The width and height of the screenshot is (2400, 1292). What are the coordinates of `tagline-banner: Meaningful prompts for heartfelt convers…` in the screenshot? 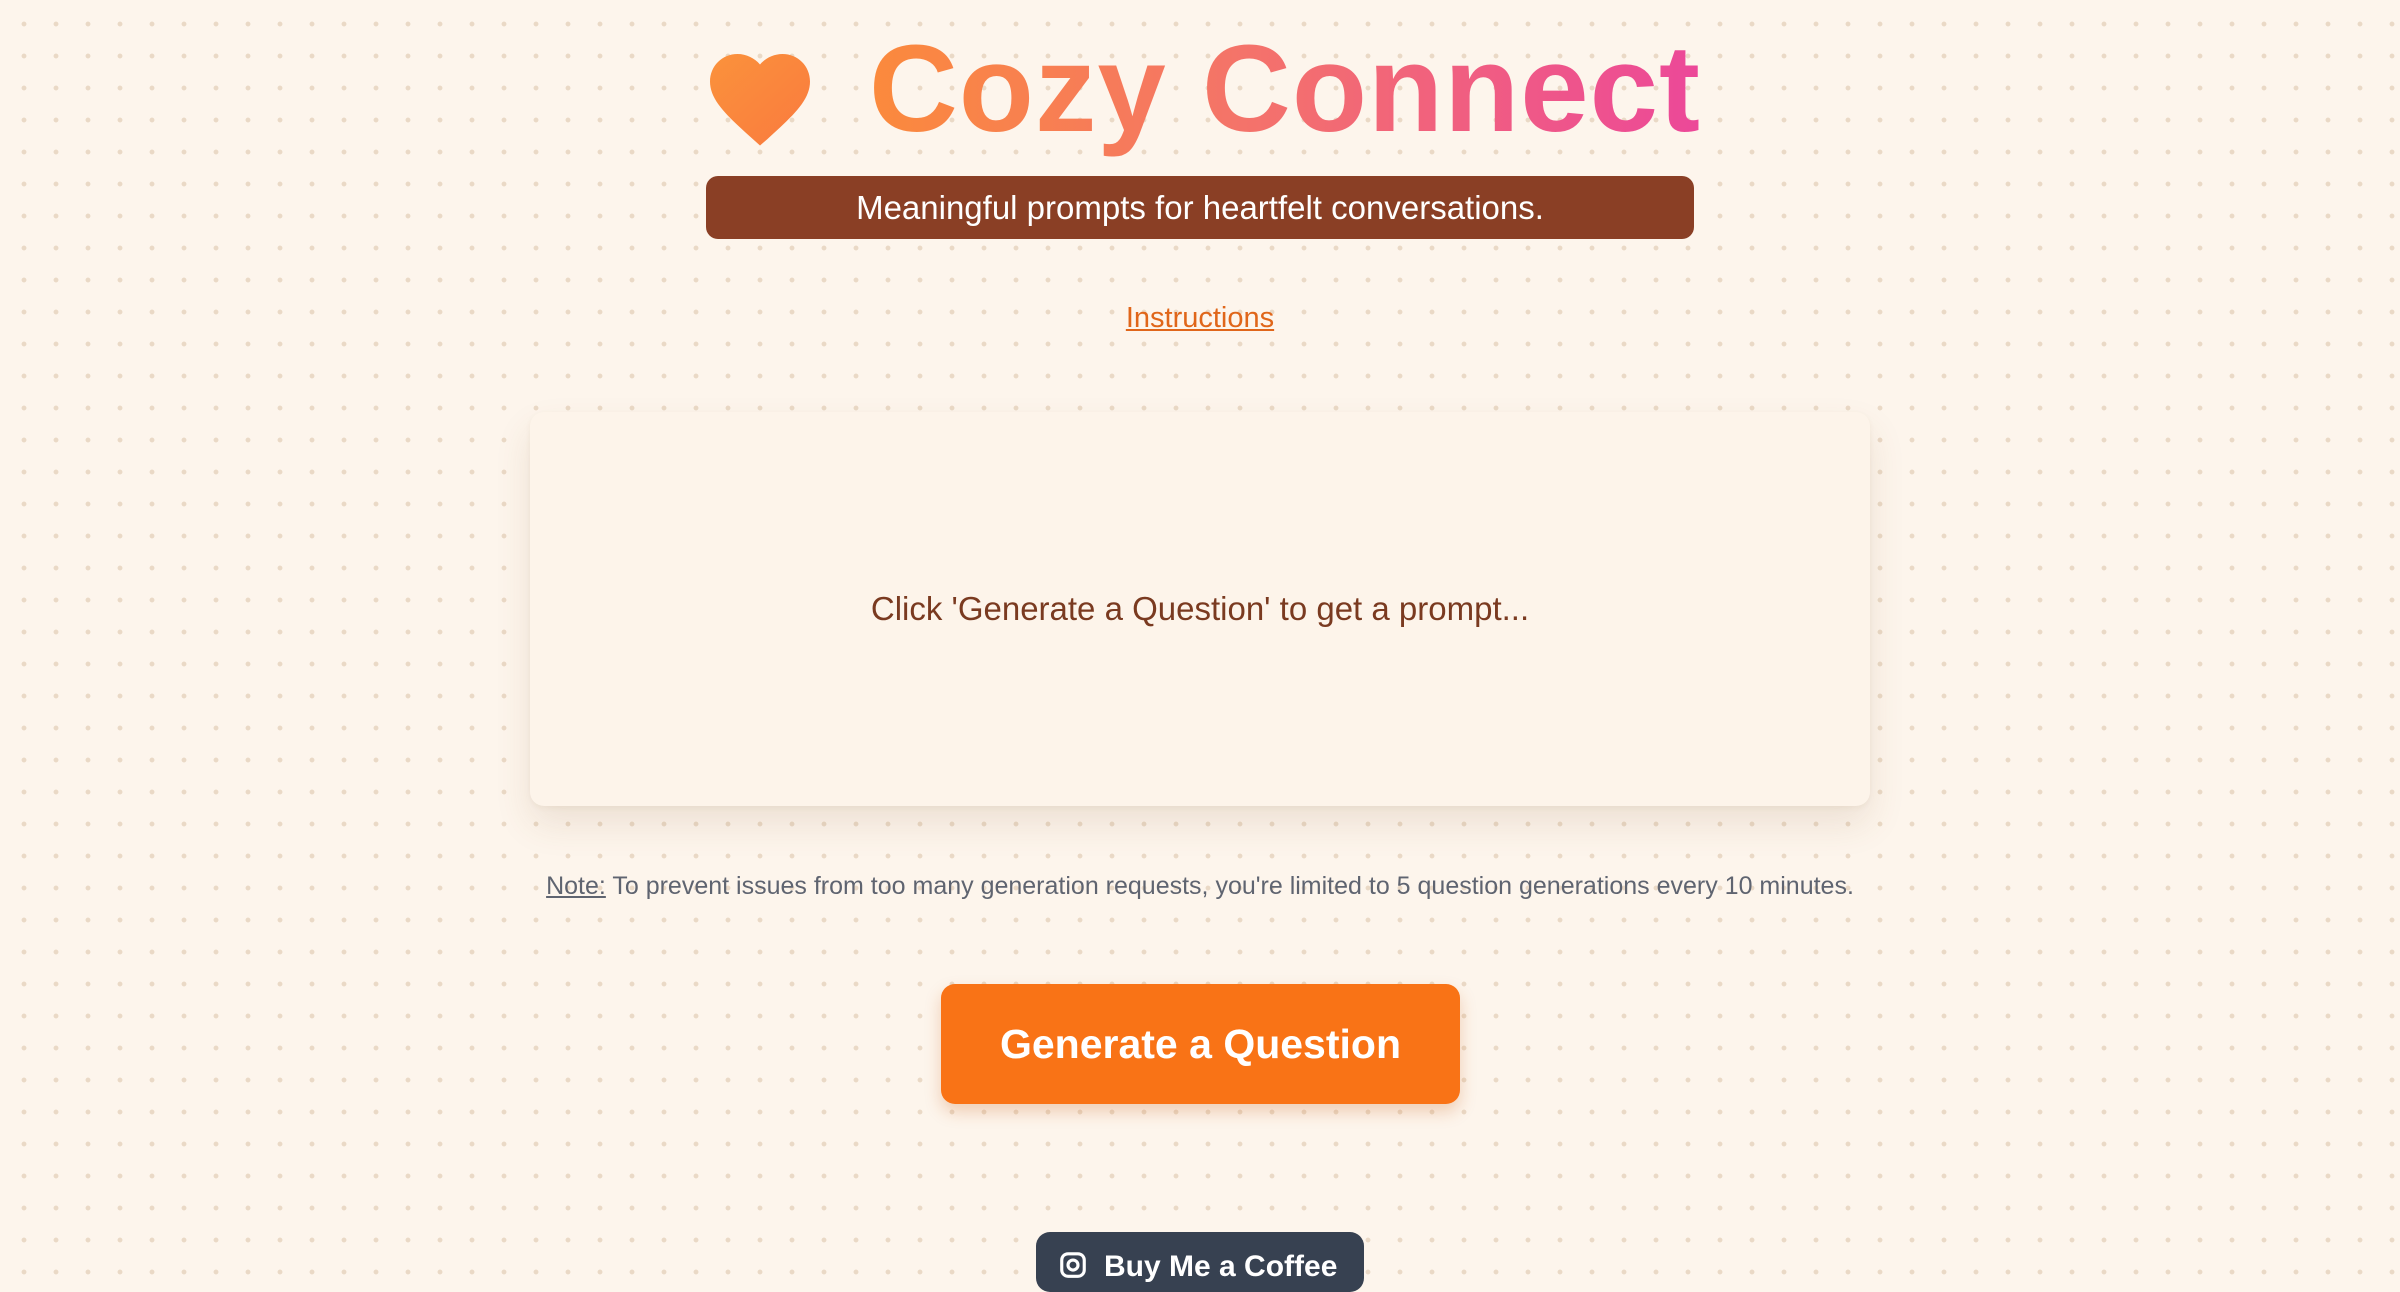 It's located at (1200, 207).